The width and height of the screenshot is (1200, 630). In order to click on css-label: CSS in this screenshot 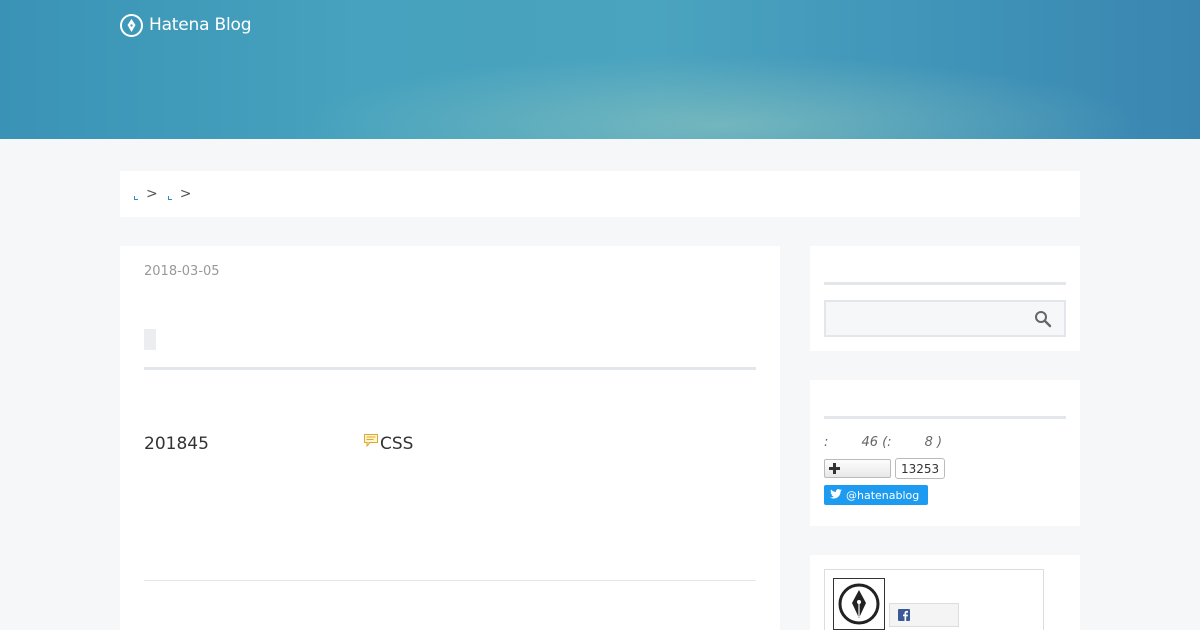, I will do `click(397, 444)`.